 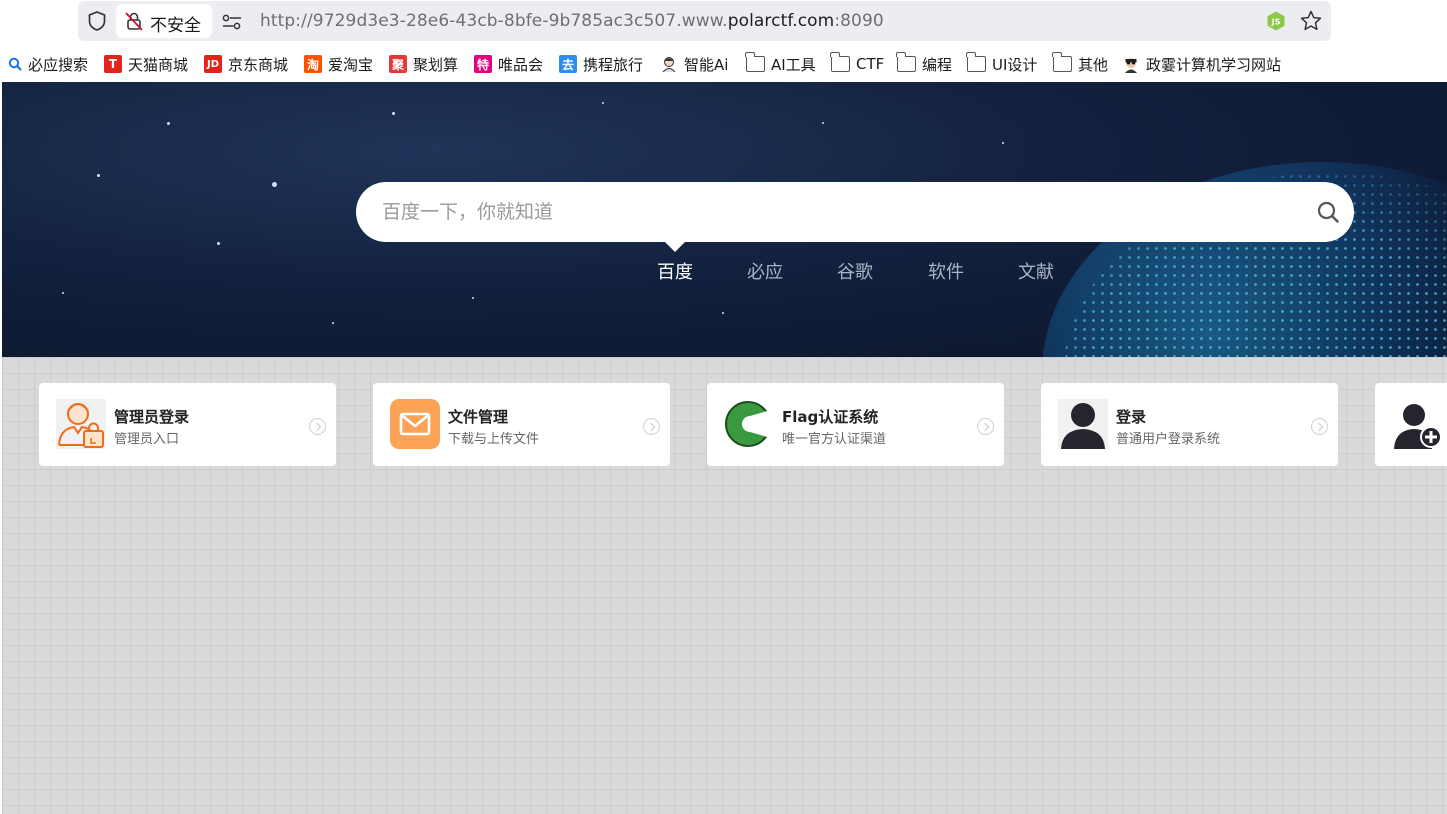 I want to click on bookmark-label: 京东商城, so click(x=258, y=64).